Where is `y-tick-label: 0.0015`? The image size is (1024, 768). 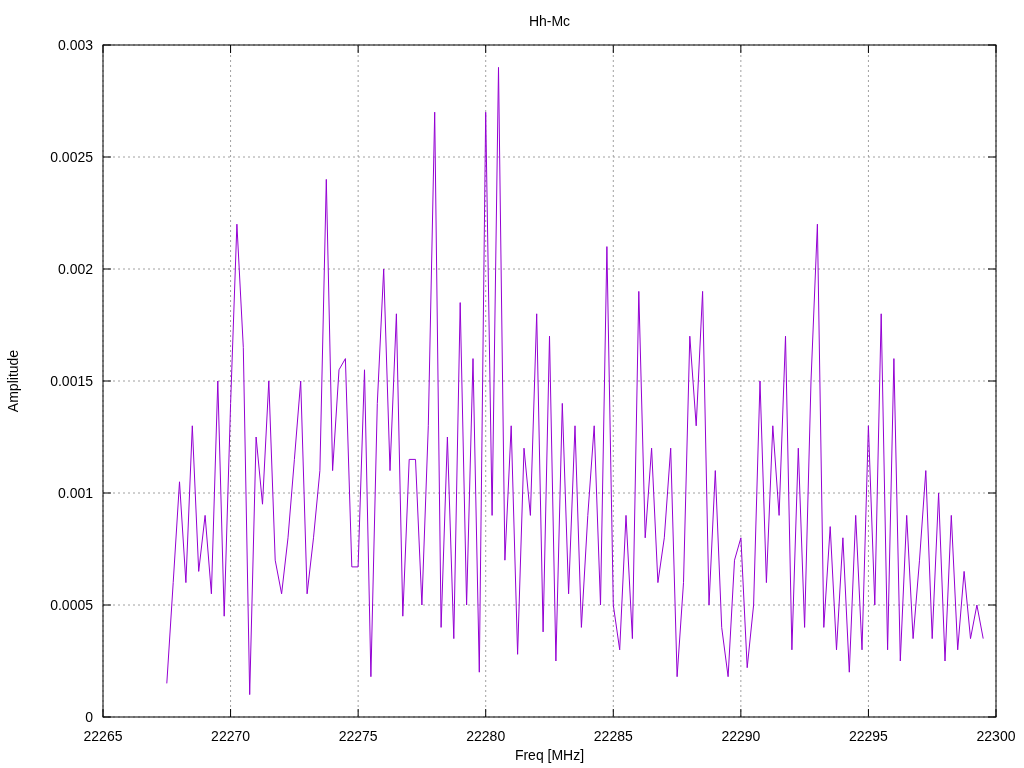
y-tick-label: 0.0015 is located at coordinates (71, 381).